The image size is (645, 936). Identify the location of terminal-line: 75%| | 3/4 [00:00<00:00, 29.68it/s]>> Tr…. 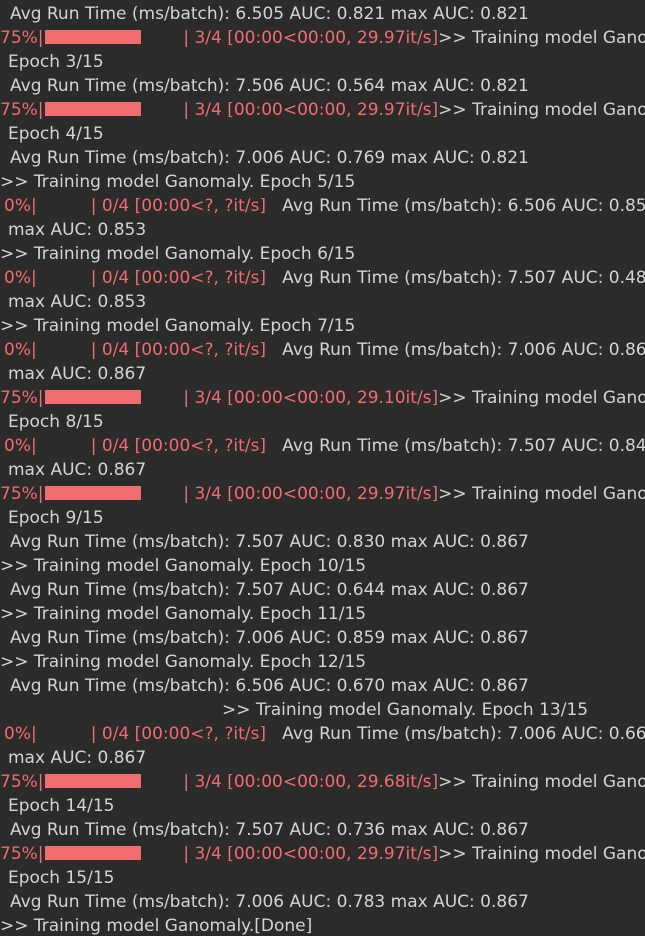
(322, 782).